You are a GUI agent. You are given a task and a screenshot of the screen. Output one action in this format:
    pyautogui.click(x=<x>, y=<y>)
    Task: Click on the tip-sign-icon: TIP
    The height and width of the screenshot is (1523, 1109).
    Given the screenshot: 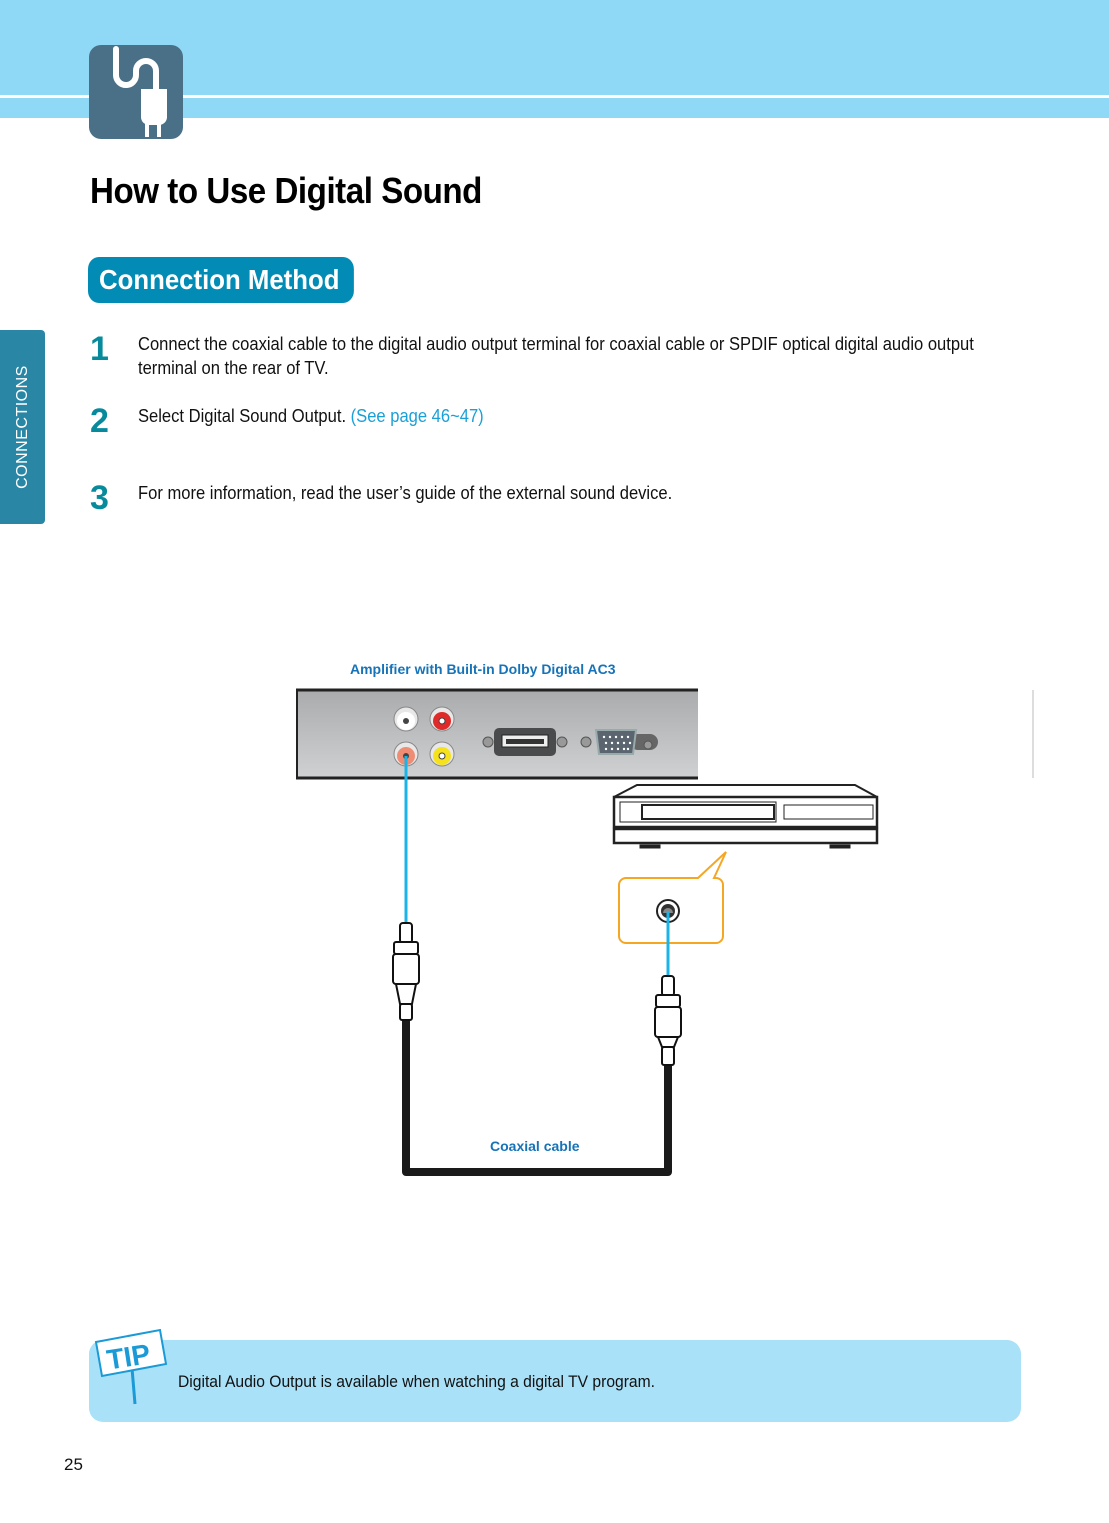 What is the action you would take?
    pyautogui.click(x=131, y=1366)
    